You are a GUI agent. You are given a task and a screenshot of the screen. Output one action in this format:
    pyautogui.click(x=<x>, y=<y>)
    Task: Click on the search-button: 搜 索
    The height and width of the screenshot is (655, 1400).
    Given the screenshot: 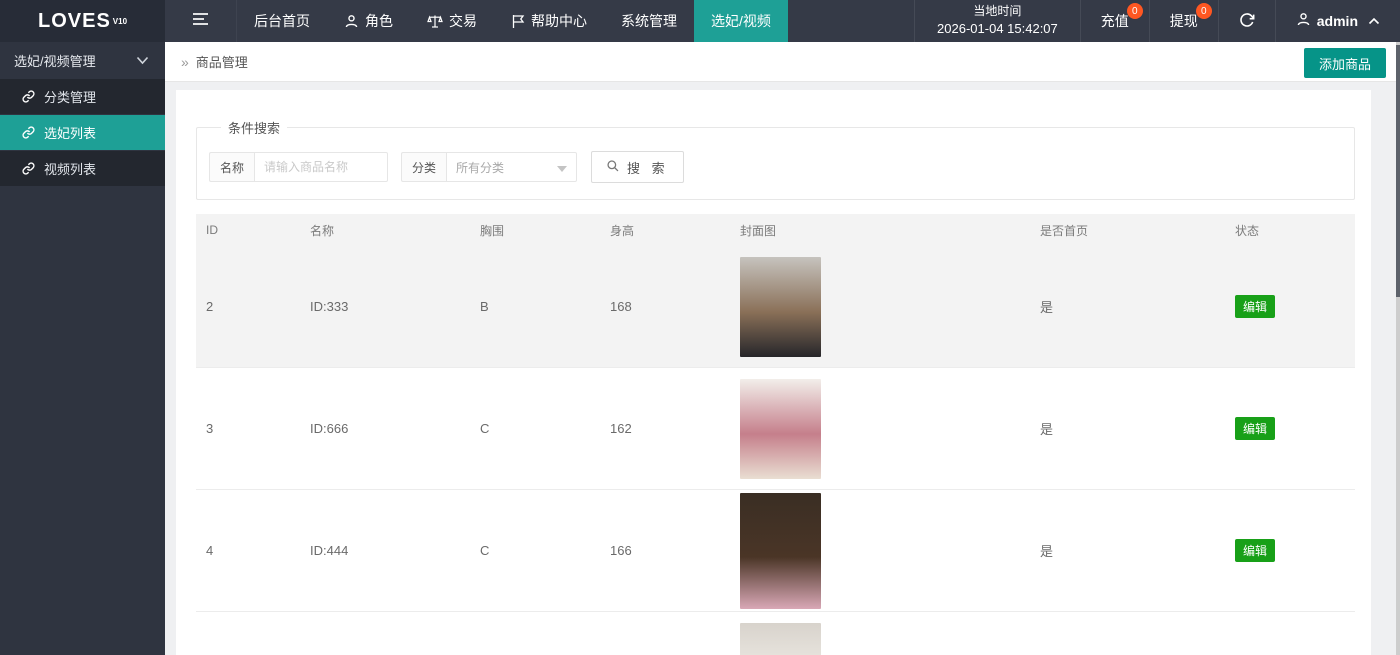 What is the action you would take?
    pyautogui.click(x=637, y=167)
    